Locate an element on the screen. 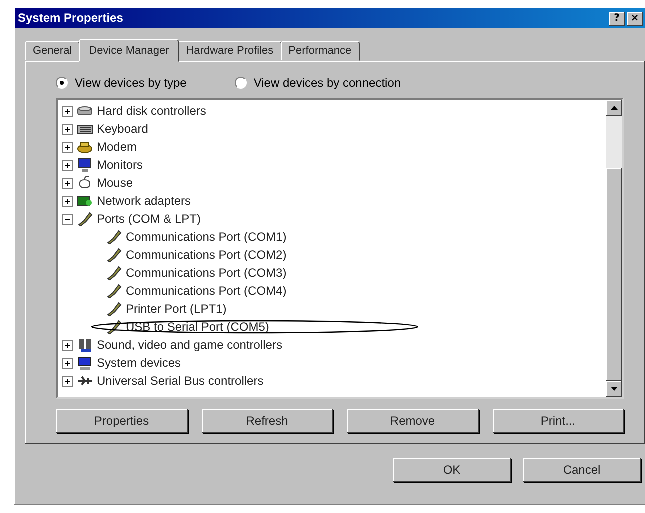  tab: Performance is located at coordinates (320, 51).